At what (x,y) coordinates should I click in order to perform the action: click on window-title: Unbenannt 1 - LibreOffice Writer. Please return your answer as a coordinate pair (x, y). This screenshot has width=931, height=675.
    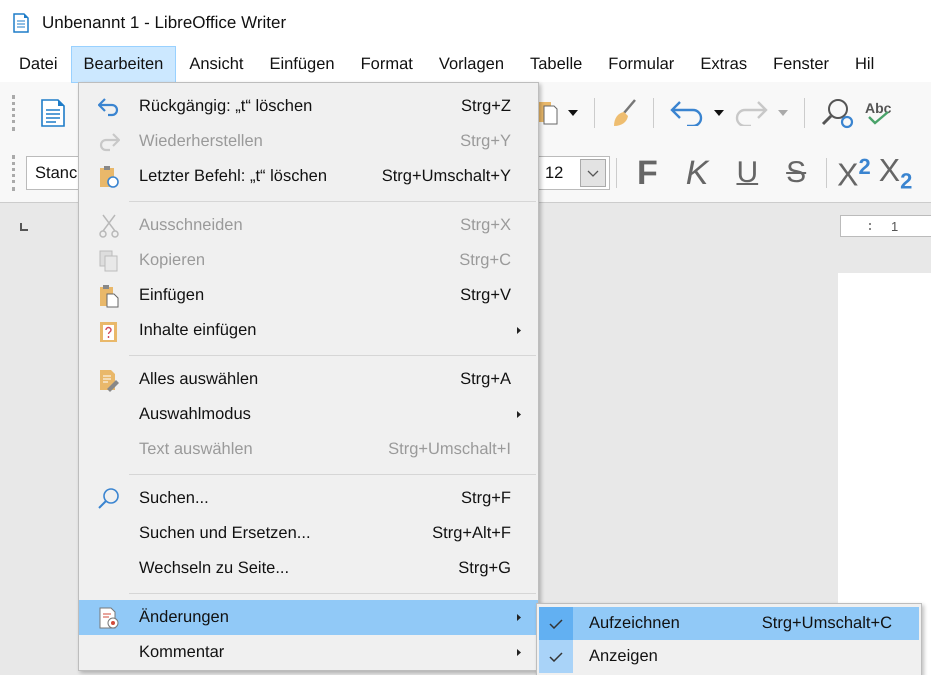
    Looking at the image, I should click on (164, 23).